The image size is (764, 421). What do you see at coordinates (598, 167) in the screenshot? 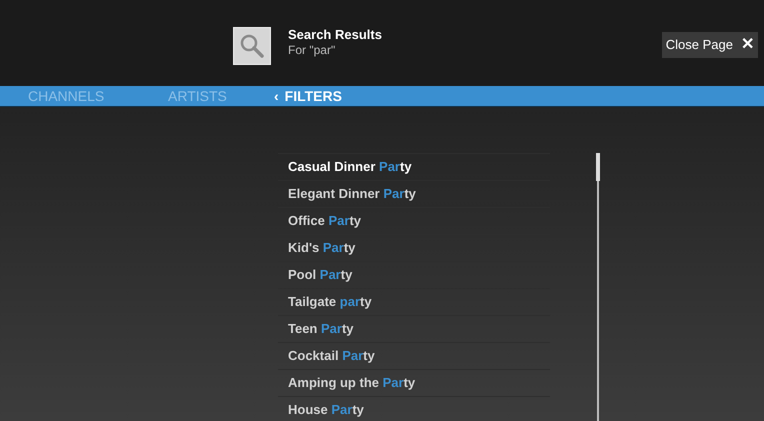
I see `scrollbar-thumb` at bounding box center [598, 167].